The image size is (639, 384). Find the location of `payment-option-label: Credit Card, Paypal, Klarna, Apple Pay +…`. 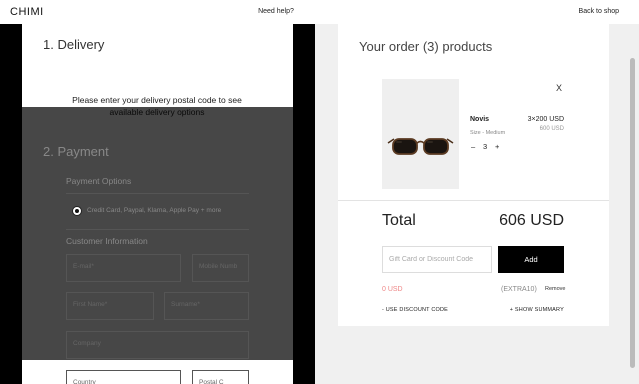

payment-option-label: Credit Card, Paypal, Klarna, Apple Pay +… is located at coordinates (154, 210).